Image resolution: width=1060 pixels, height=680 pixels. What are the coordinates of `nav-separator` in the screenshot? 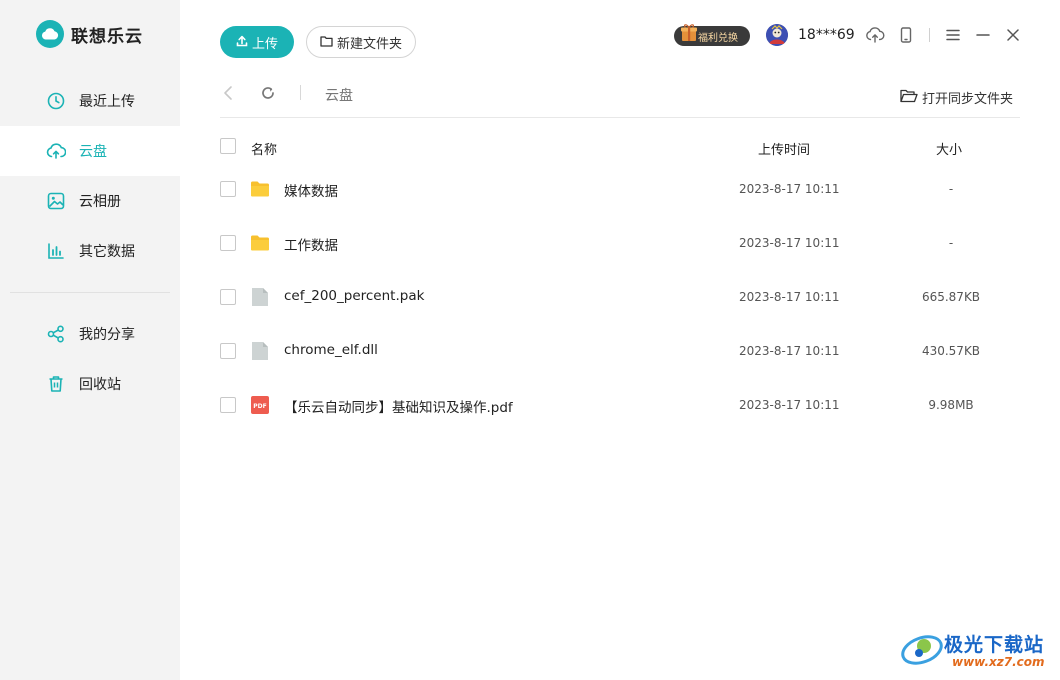 It's located at (300, 92).